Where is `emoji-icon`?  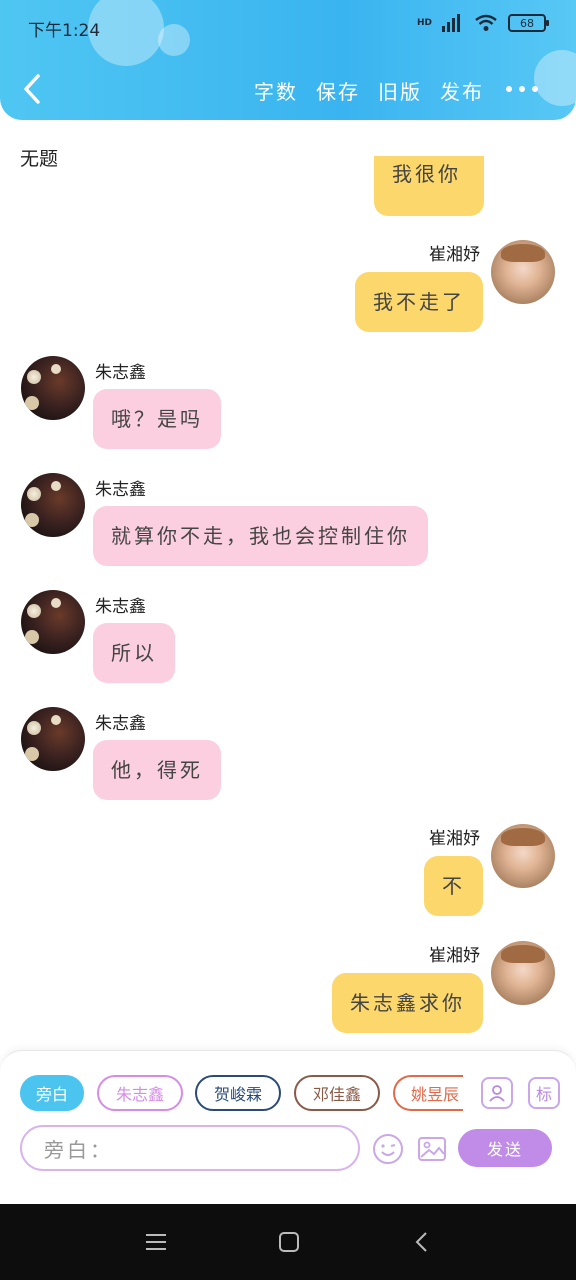
emoji-icon is located at coordinates (388, 1149).